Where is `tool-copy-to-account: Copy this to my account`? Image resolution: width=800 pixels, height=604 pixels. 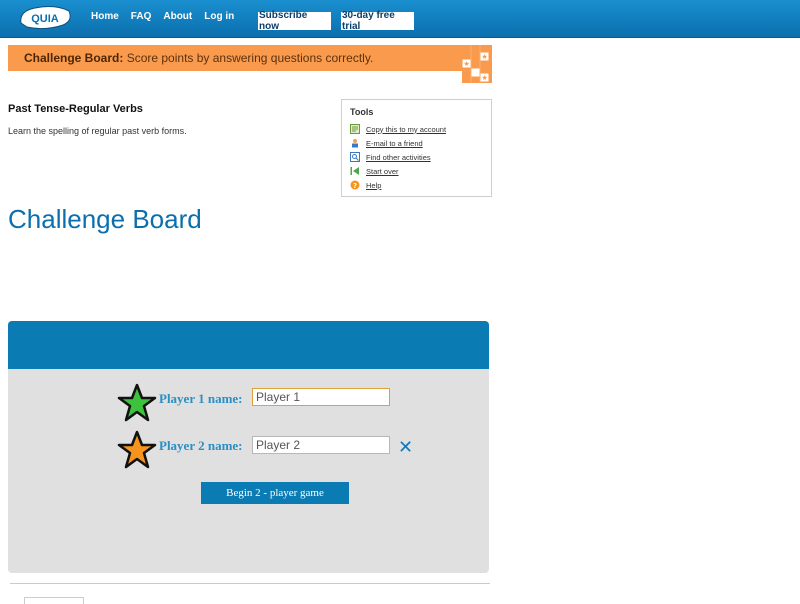 tool-copy-to-account: Copy this to my account is located at coordinates (398, 129).